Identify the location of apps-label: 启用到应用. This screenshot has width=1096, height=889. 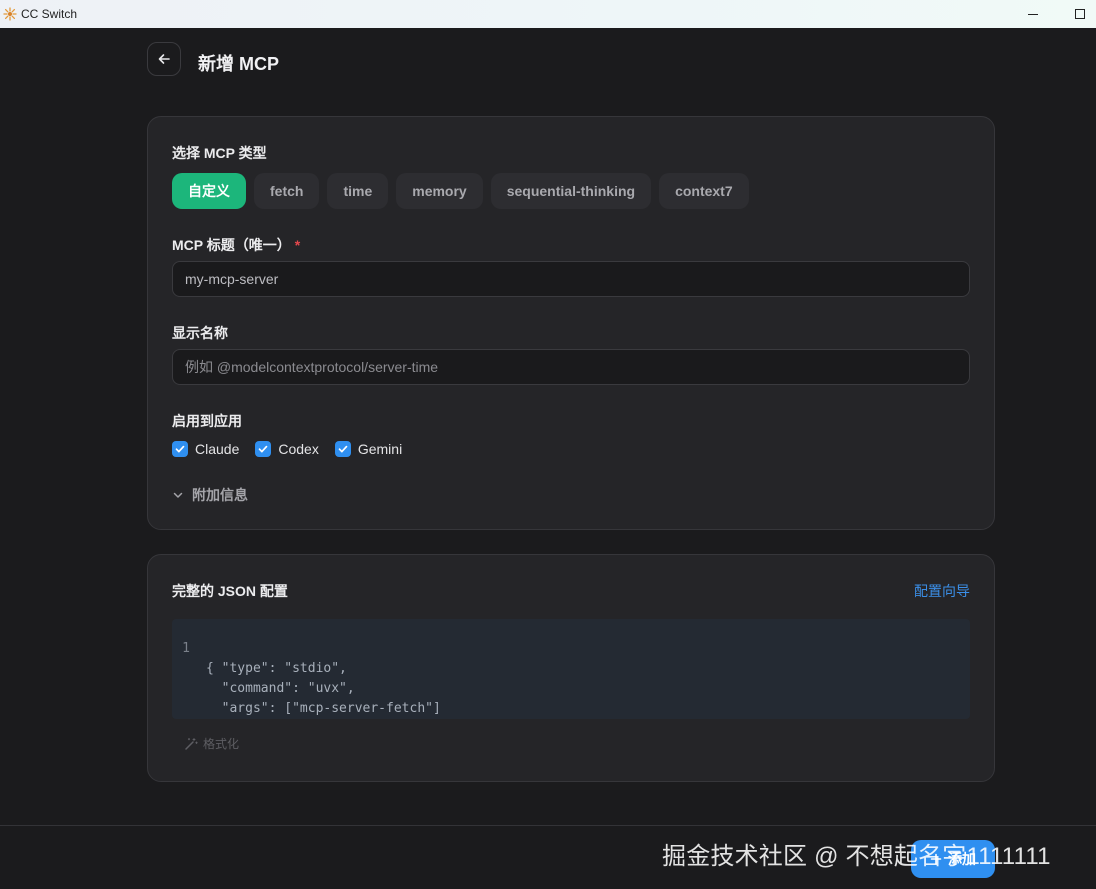
(207, 421).